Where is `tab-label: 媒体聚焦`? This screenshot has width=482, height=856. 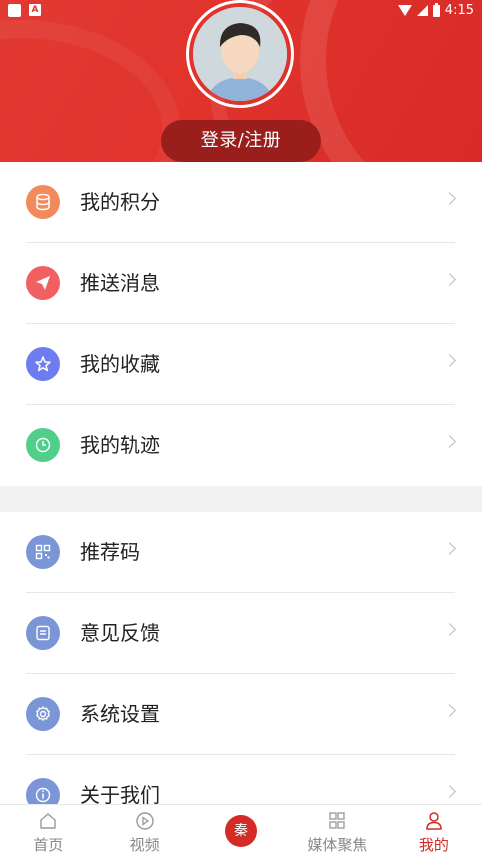
tab-label: 媒体聚焦 is located at coordinates (337, 845).